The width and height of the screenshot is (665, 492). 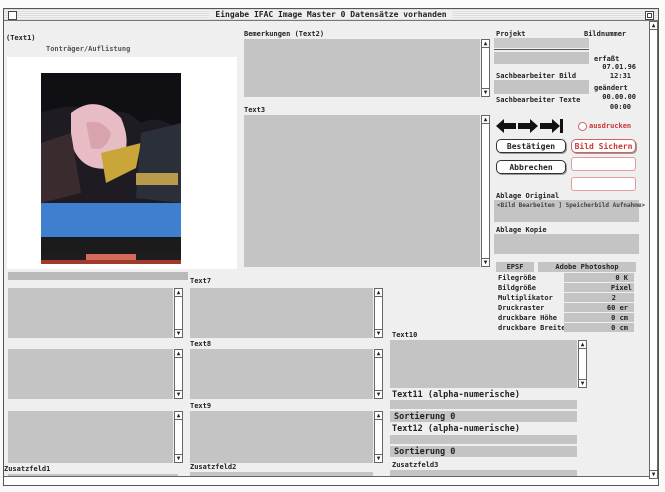 I want to click on text4-scrollbar: ▲ ▼, so click(x=178, y=313).